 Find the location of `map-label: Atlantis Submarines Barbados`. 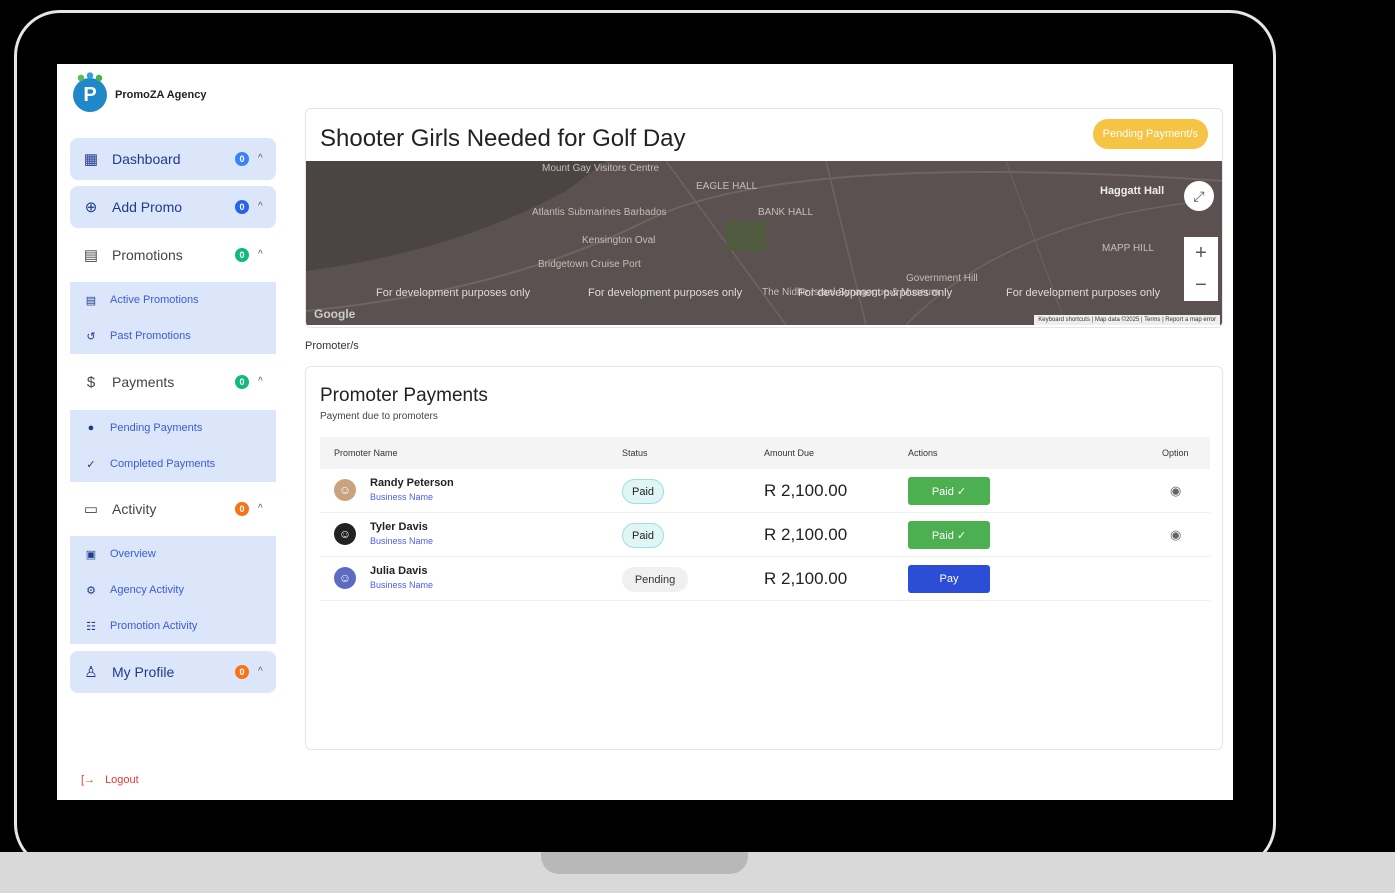

map-label: Atlantis Submarines Barbados is located at coordinates (599, 212).